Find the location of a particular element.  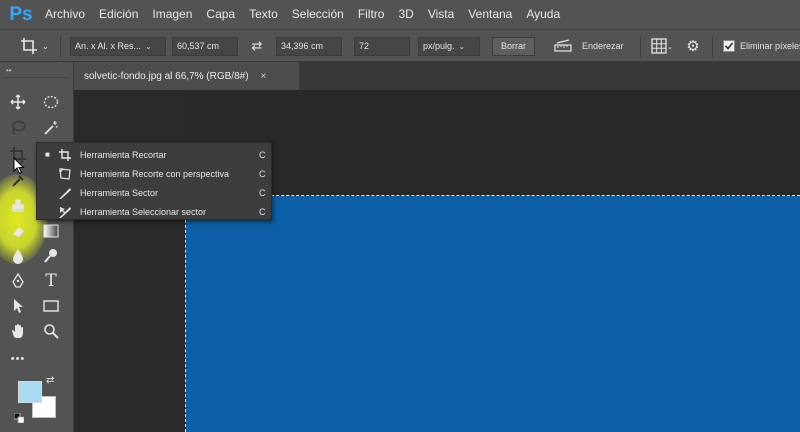

straighten-icon is located at coordinates (563, 46).